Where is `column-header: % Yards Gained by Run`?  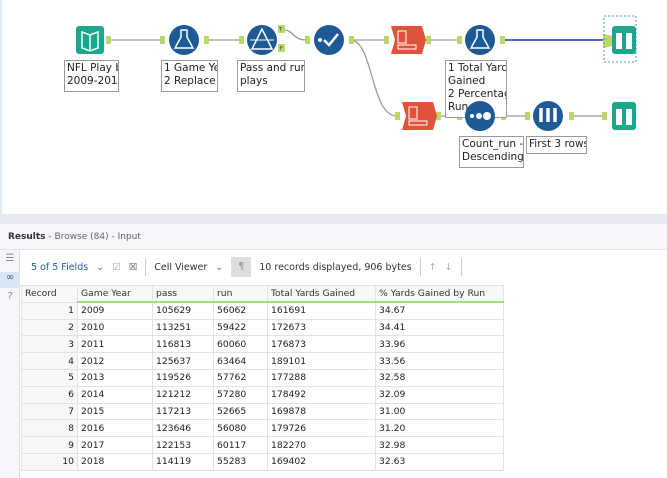
column-header: % Yards Gained by Run is located at coordinates (439, 294).